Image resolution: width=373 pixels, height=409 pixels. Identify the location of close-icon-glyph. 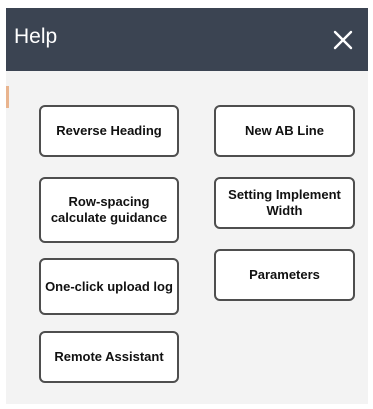
(343, 40).